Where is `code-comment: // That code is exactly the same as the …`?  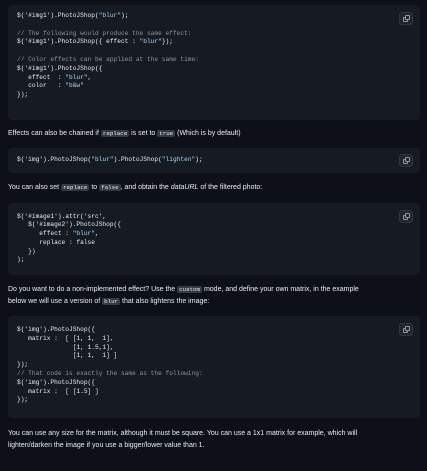
code-comment: // That code is exactly the same as the … is located at coordinates (110, 373).